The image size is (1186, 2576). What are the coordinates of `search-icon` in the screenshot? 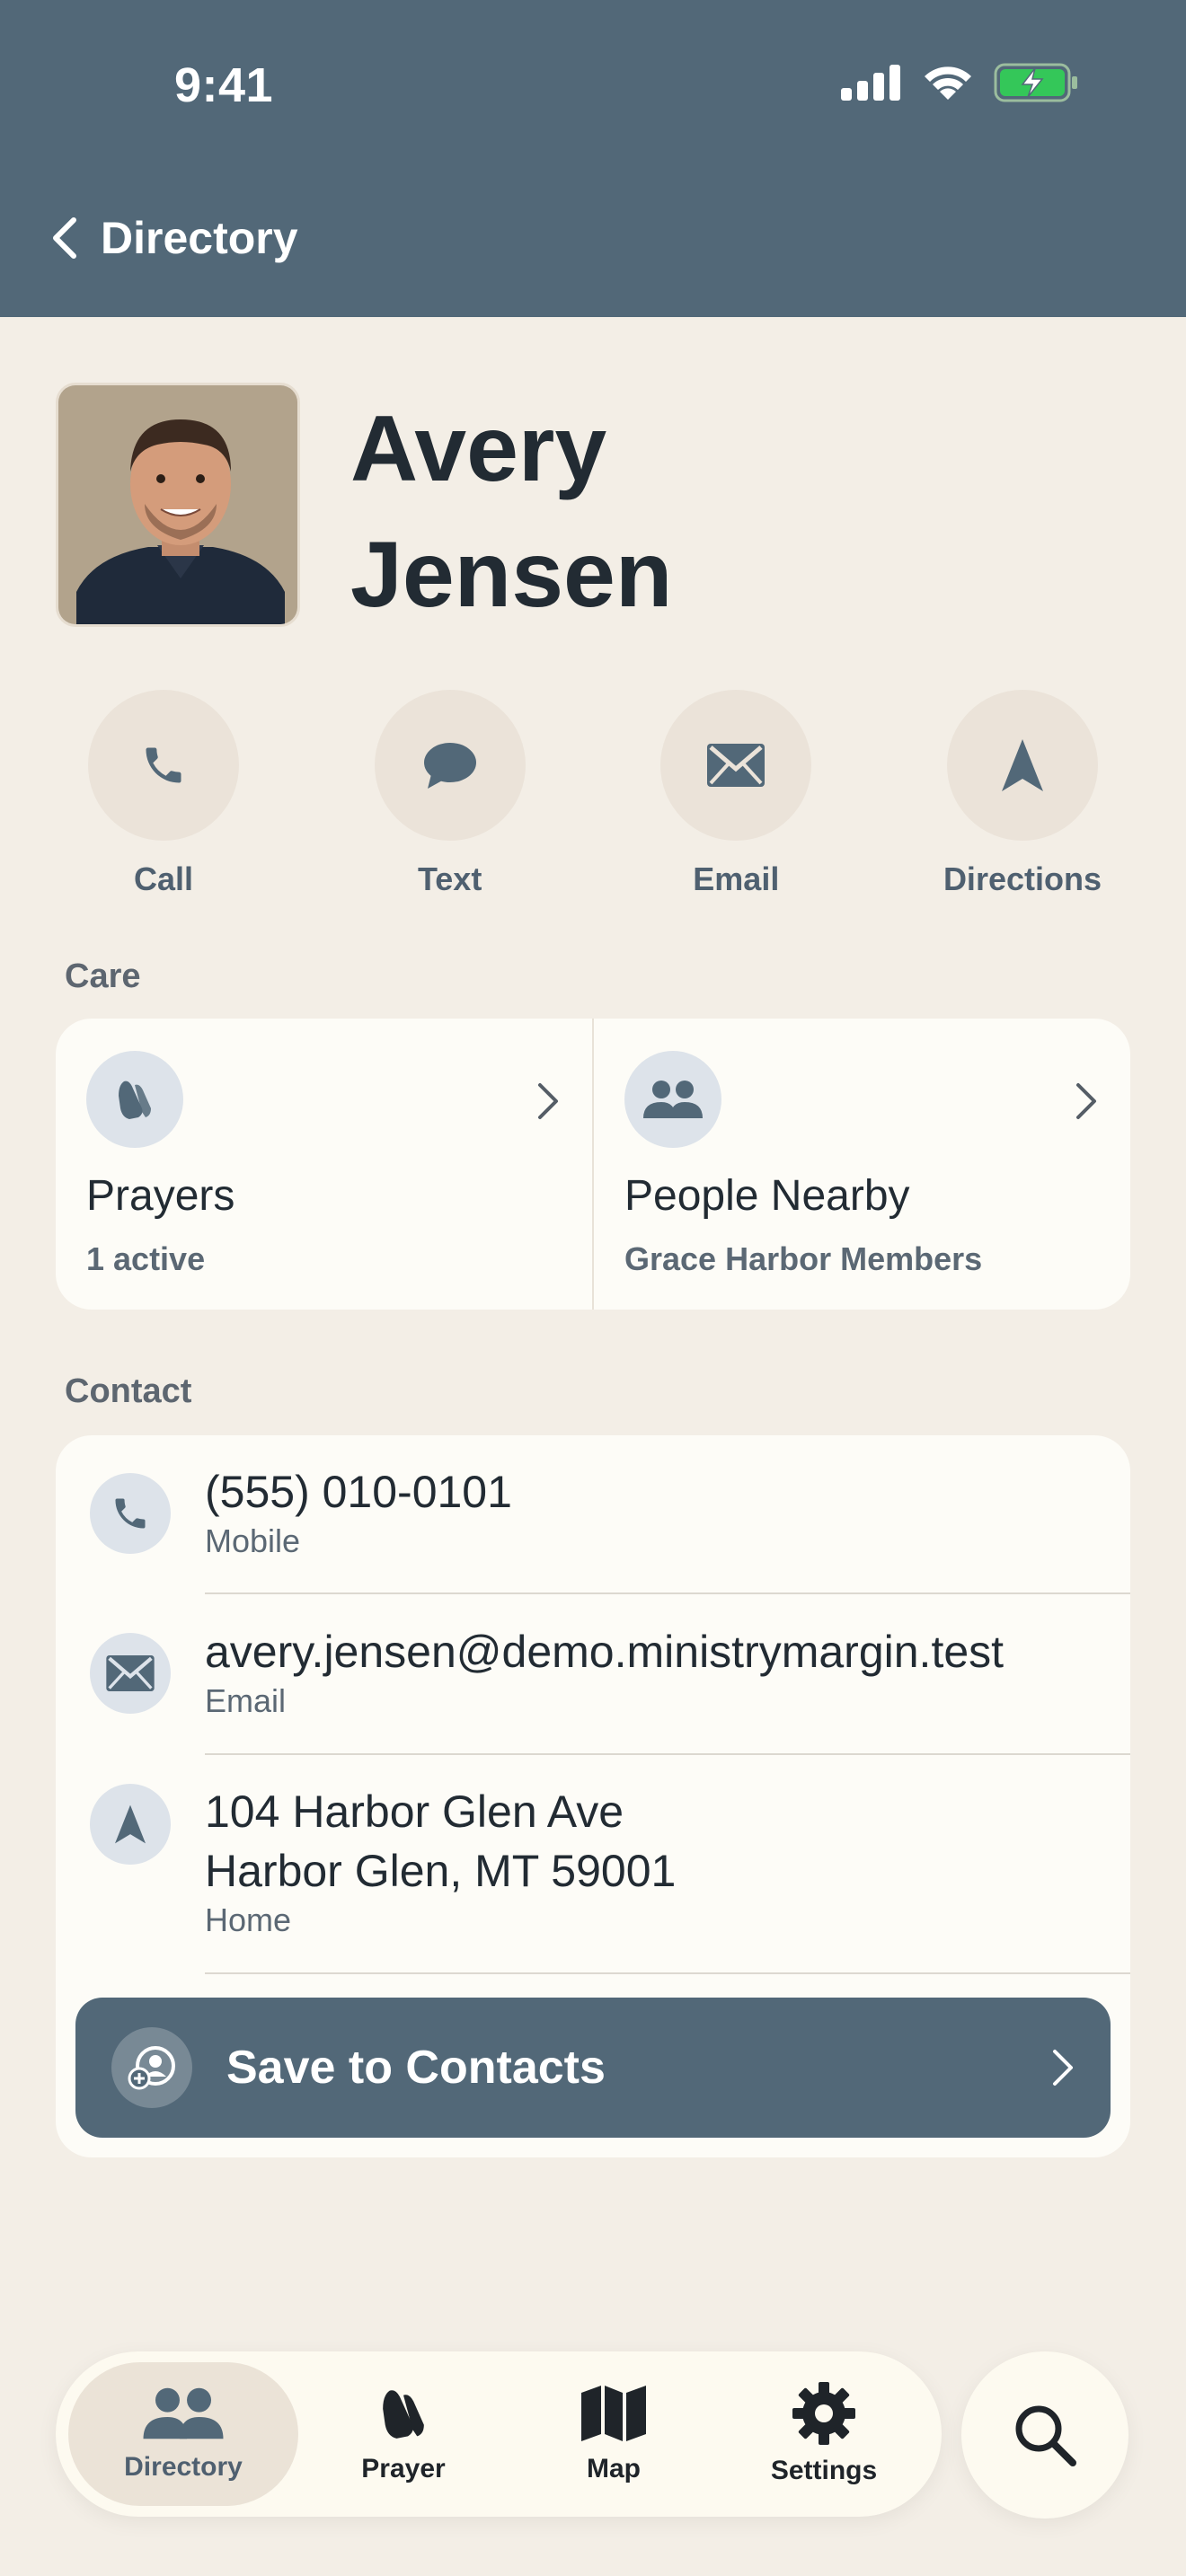 It's located at (1045, 2435).